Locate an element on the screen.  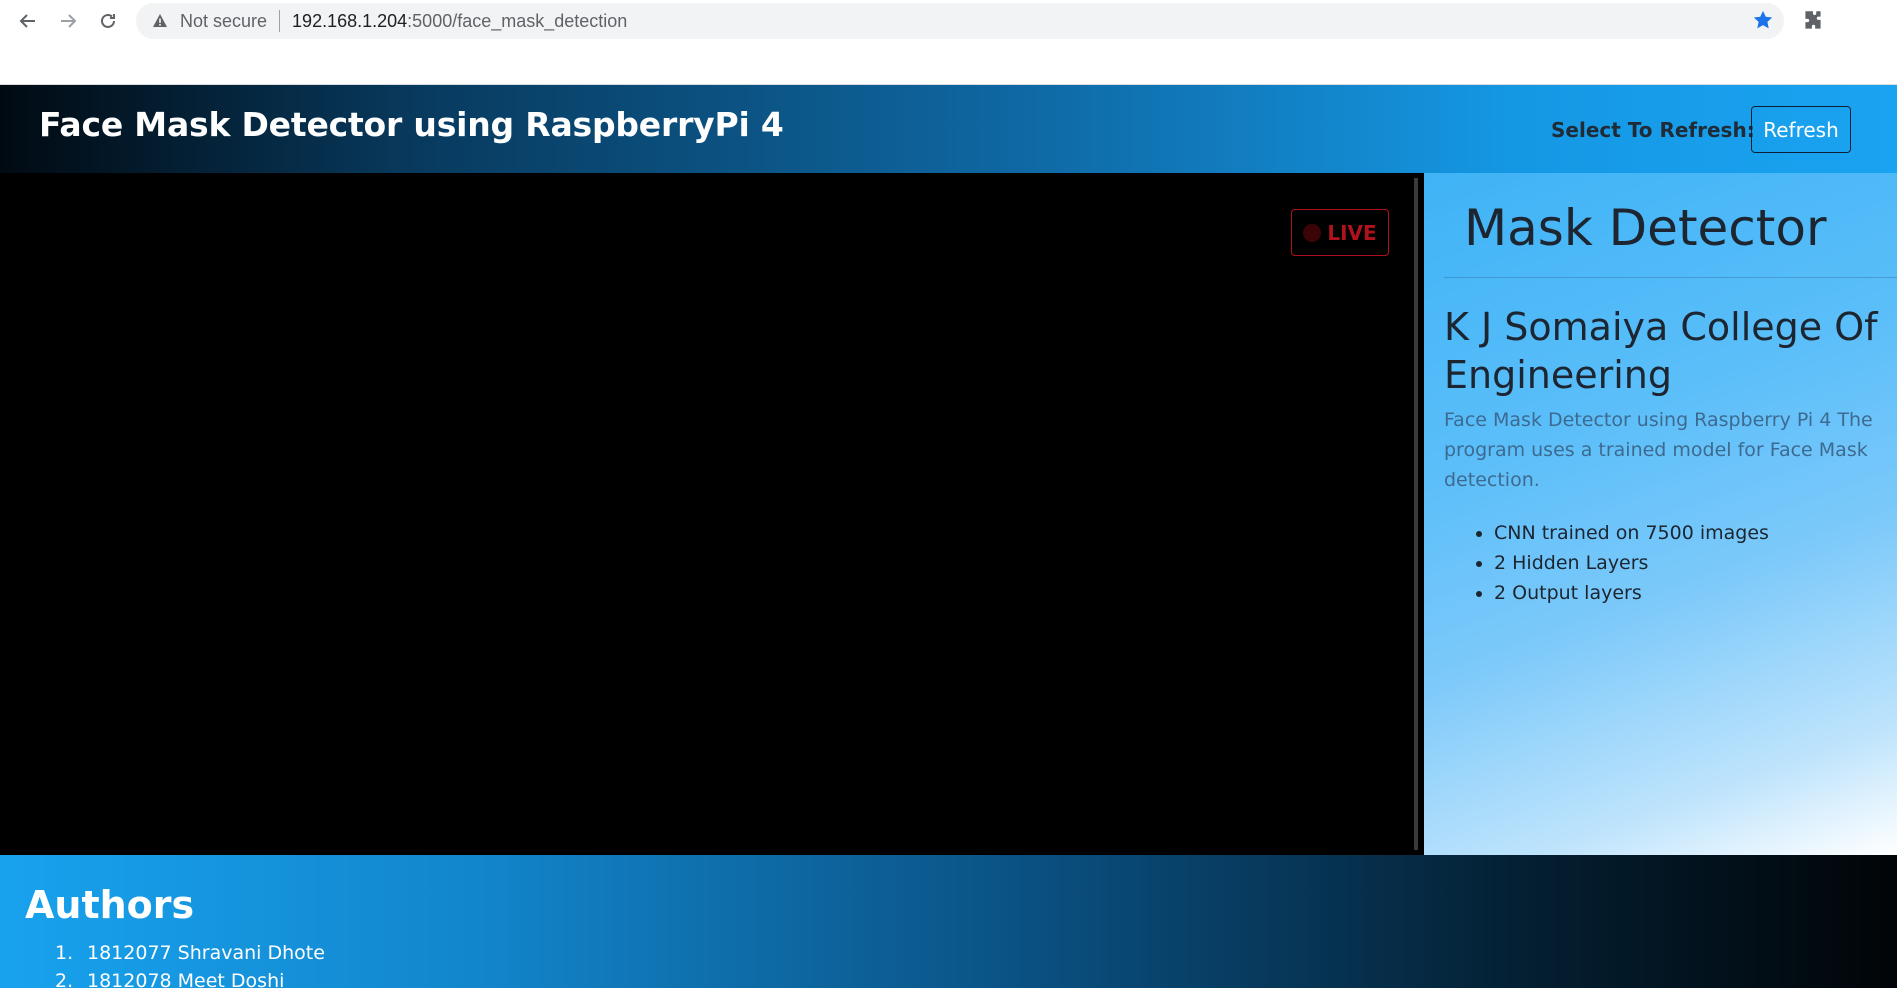
live-label: LIVE is located at coordinates (1352, 232).